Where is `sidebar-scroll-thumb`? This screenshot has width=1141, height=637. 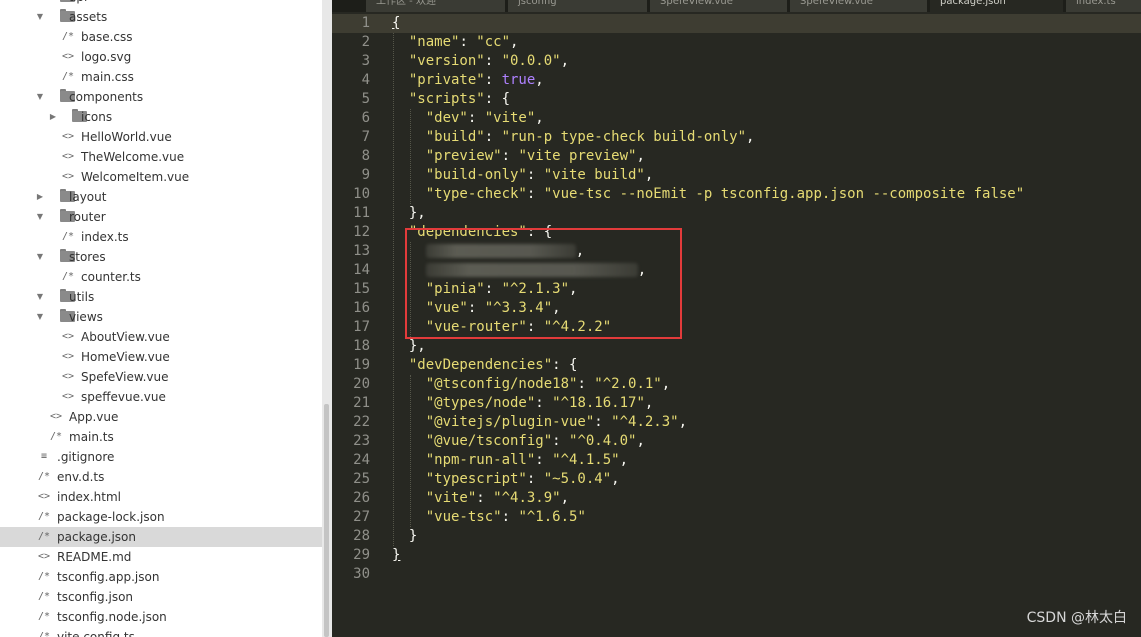
sidebar-scroll-thumb is located at coordinates (326, 520).